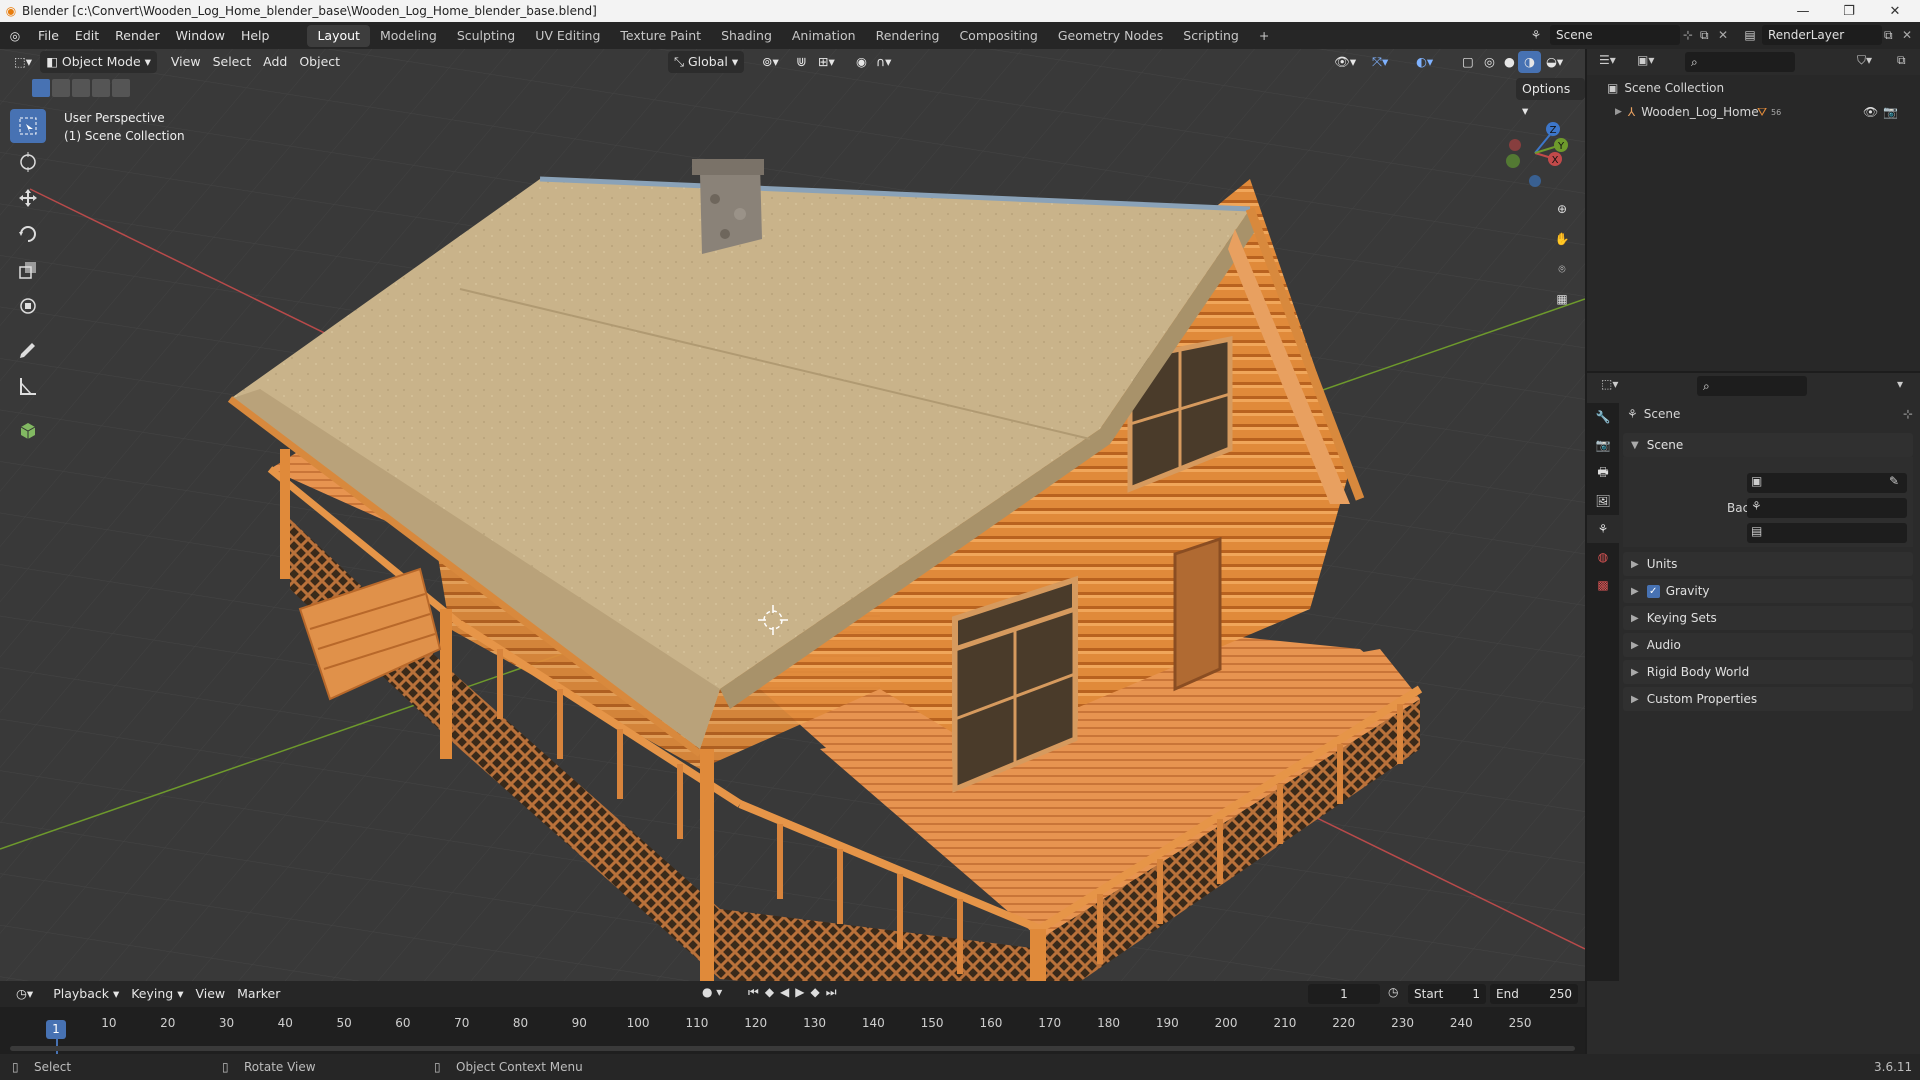  I want to click on new-view-layer-icon: ⧉, so click(1888, 35).